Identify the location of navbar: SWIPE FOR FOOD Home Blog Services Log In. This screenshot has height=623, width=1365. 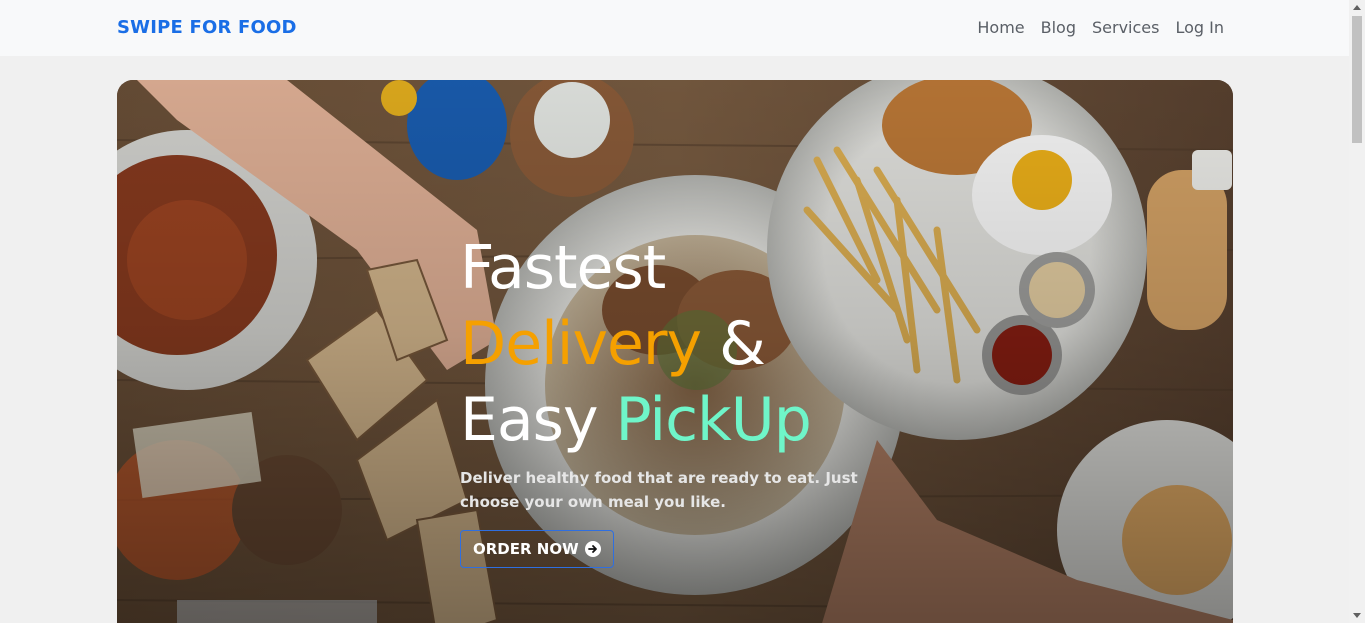
(674, 28).